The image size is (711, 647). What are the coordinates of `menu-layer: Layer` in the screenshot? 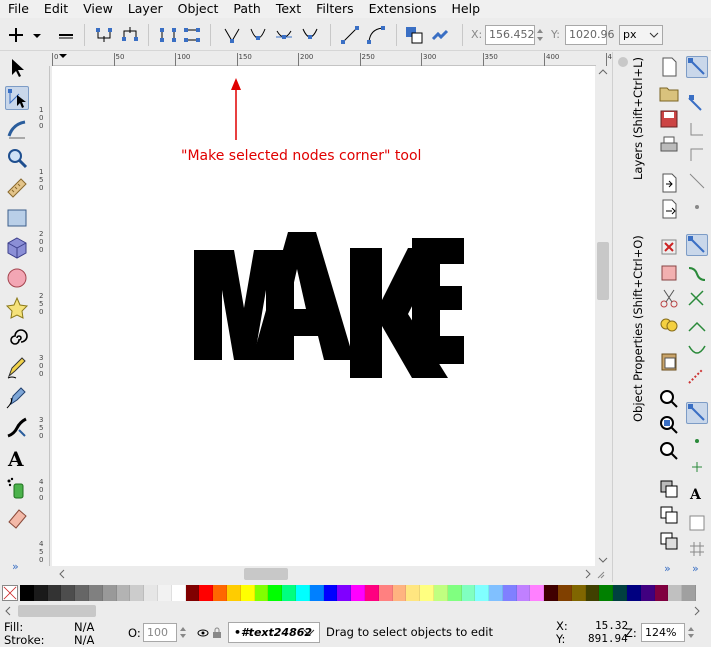 It's located at (145, 9).